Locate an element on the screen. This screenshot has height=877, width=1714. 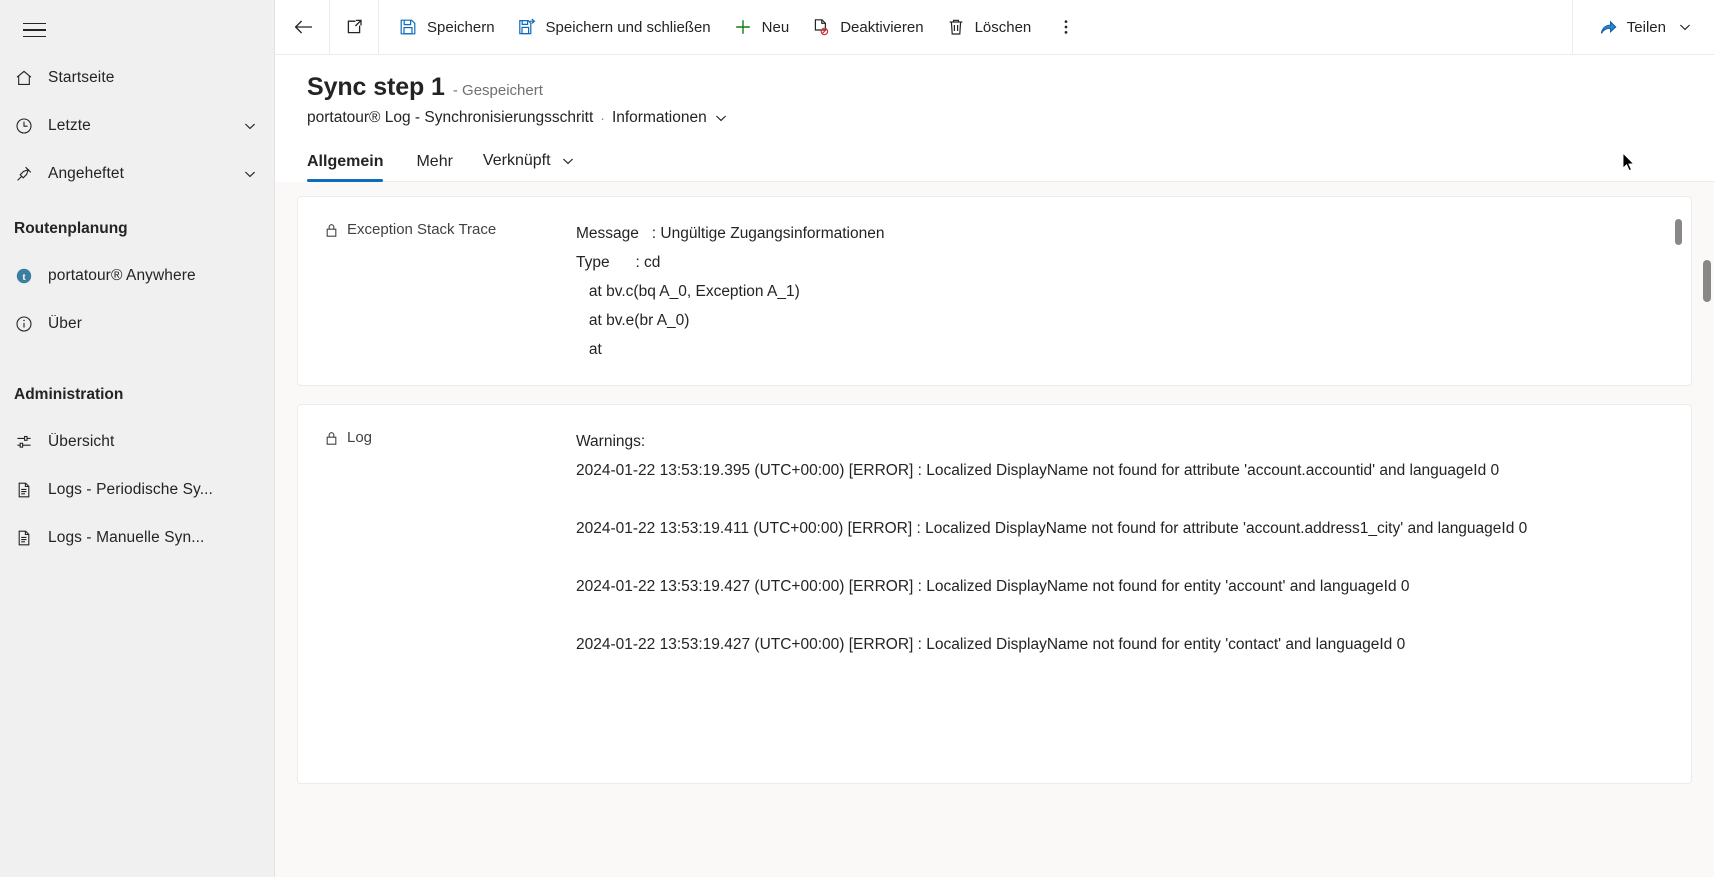
deactivate-icon is located at coordinates (821, 27).